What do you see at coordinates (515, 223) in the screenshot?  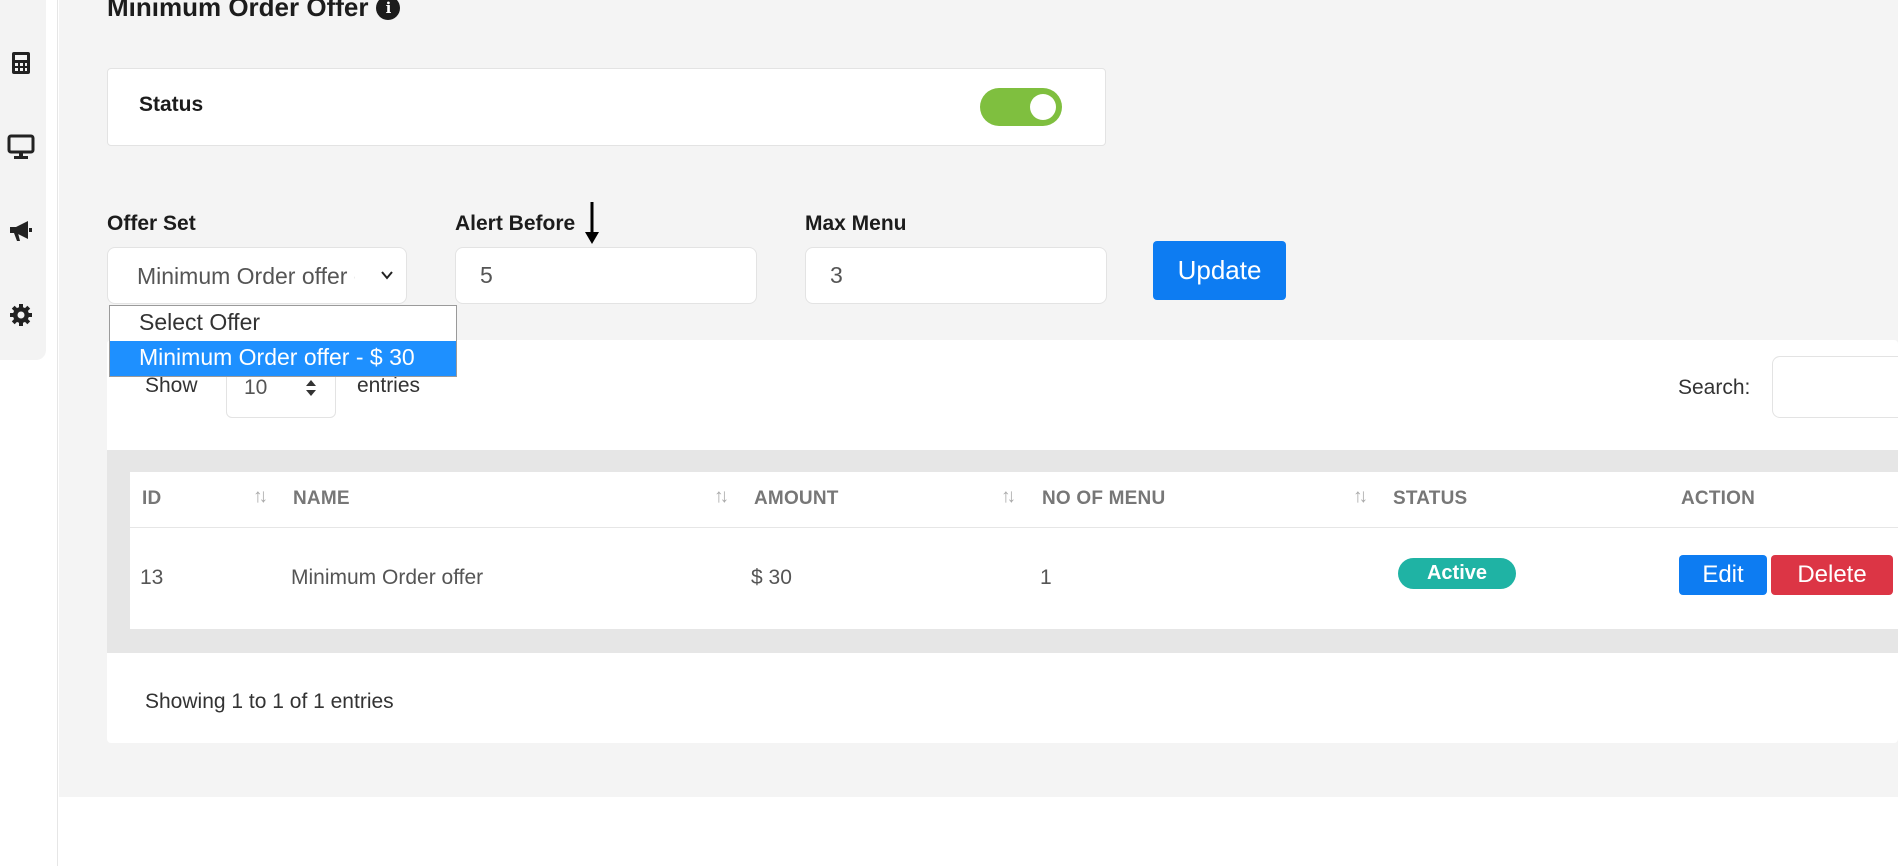 I see `alert-before-label: Alert Before` at bounding box center [515, 223].